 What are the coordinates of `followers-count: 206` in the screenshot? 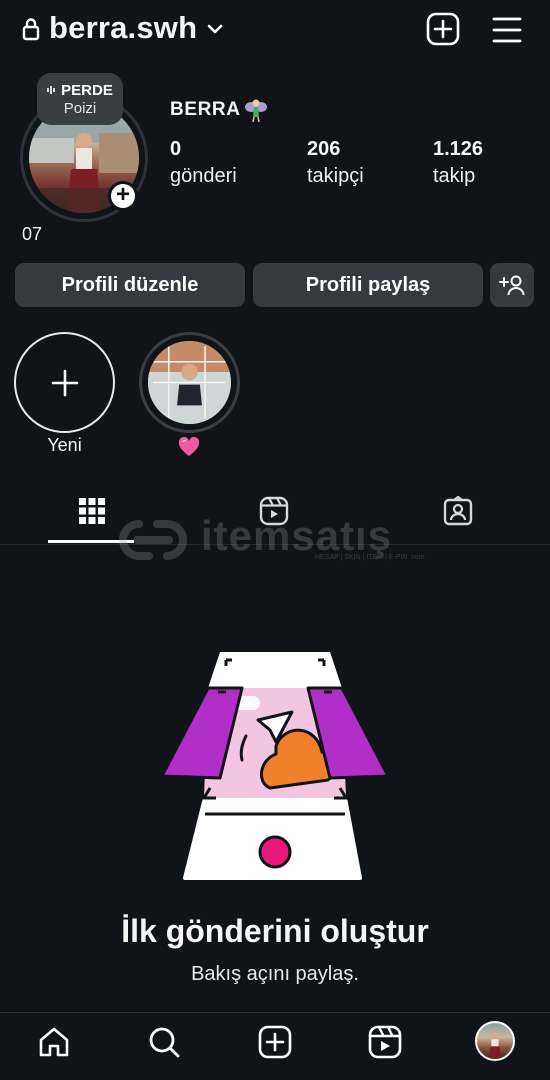 It's located at (324, 149).